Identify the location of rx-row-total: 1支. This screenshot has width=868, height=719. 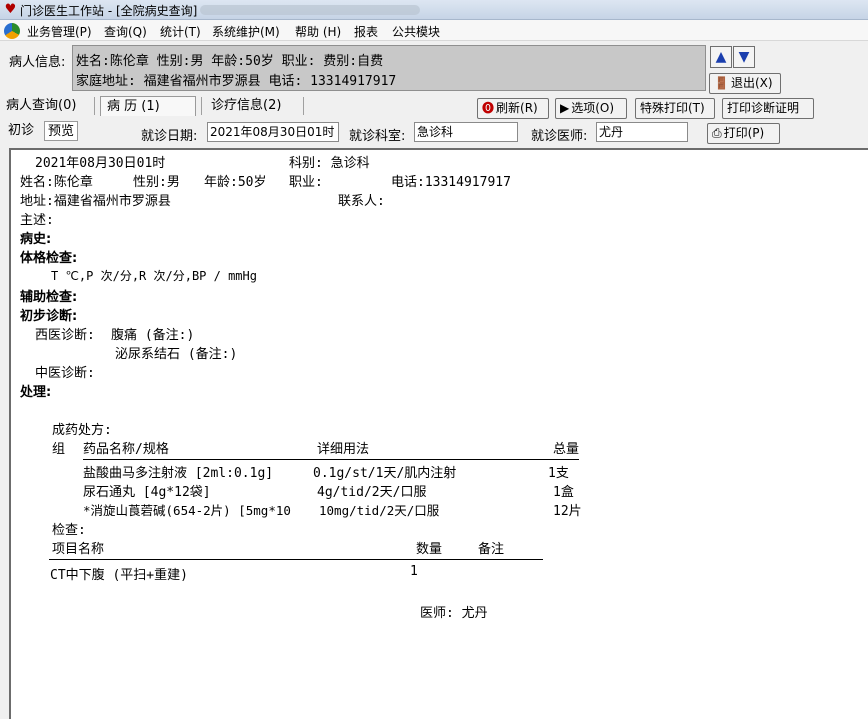
(558, 473).